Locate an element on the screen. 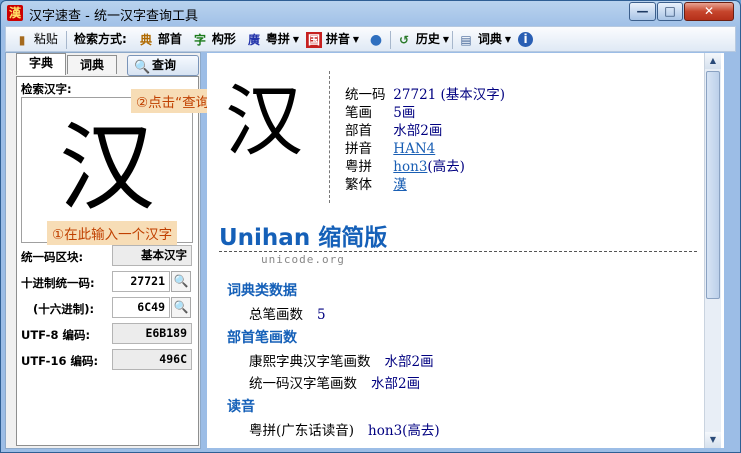 The image size is (741, 453). clipboard-icon: ▮ is located at coordinates (22, 39).